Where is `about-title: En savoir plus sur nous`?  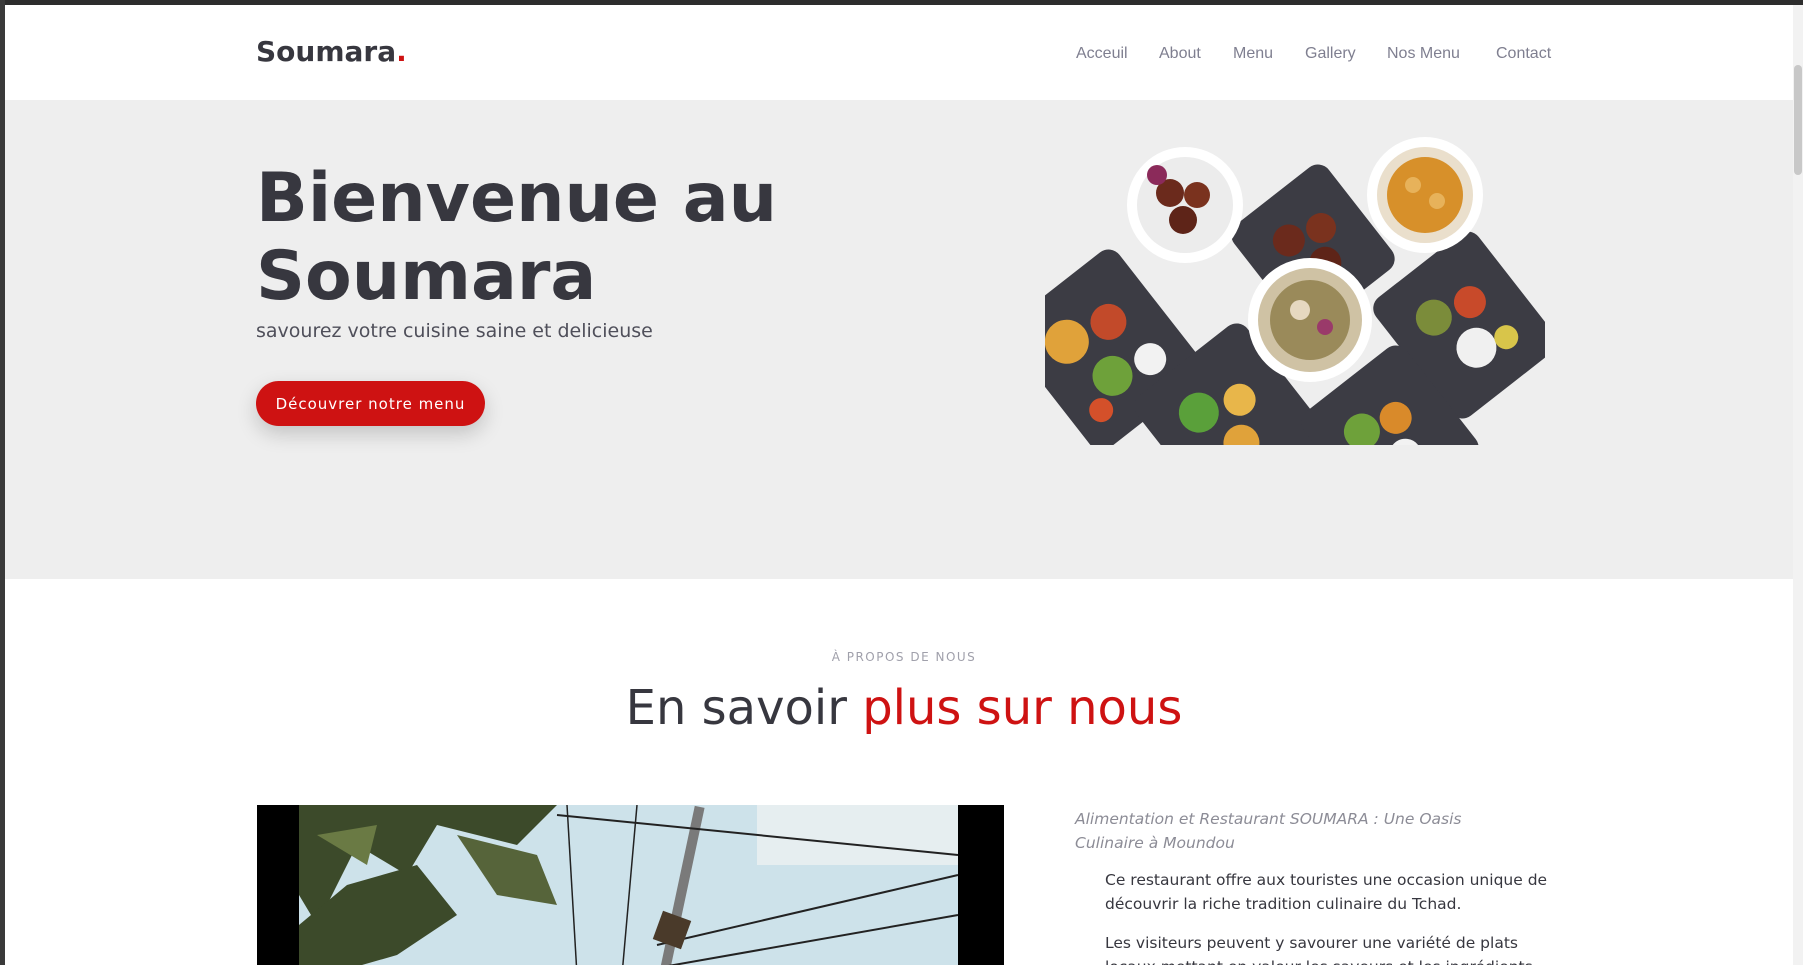
about-title: En savoir plus sur nous is located at coordinates (904, 708).